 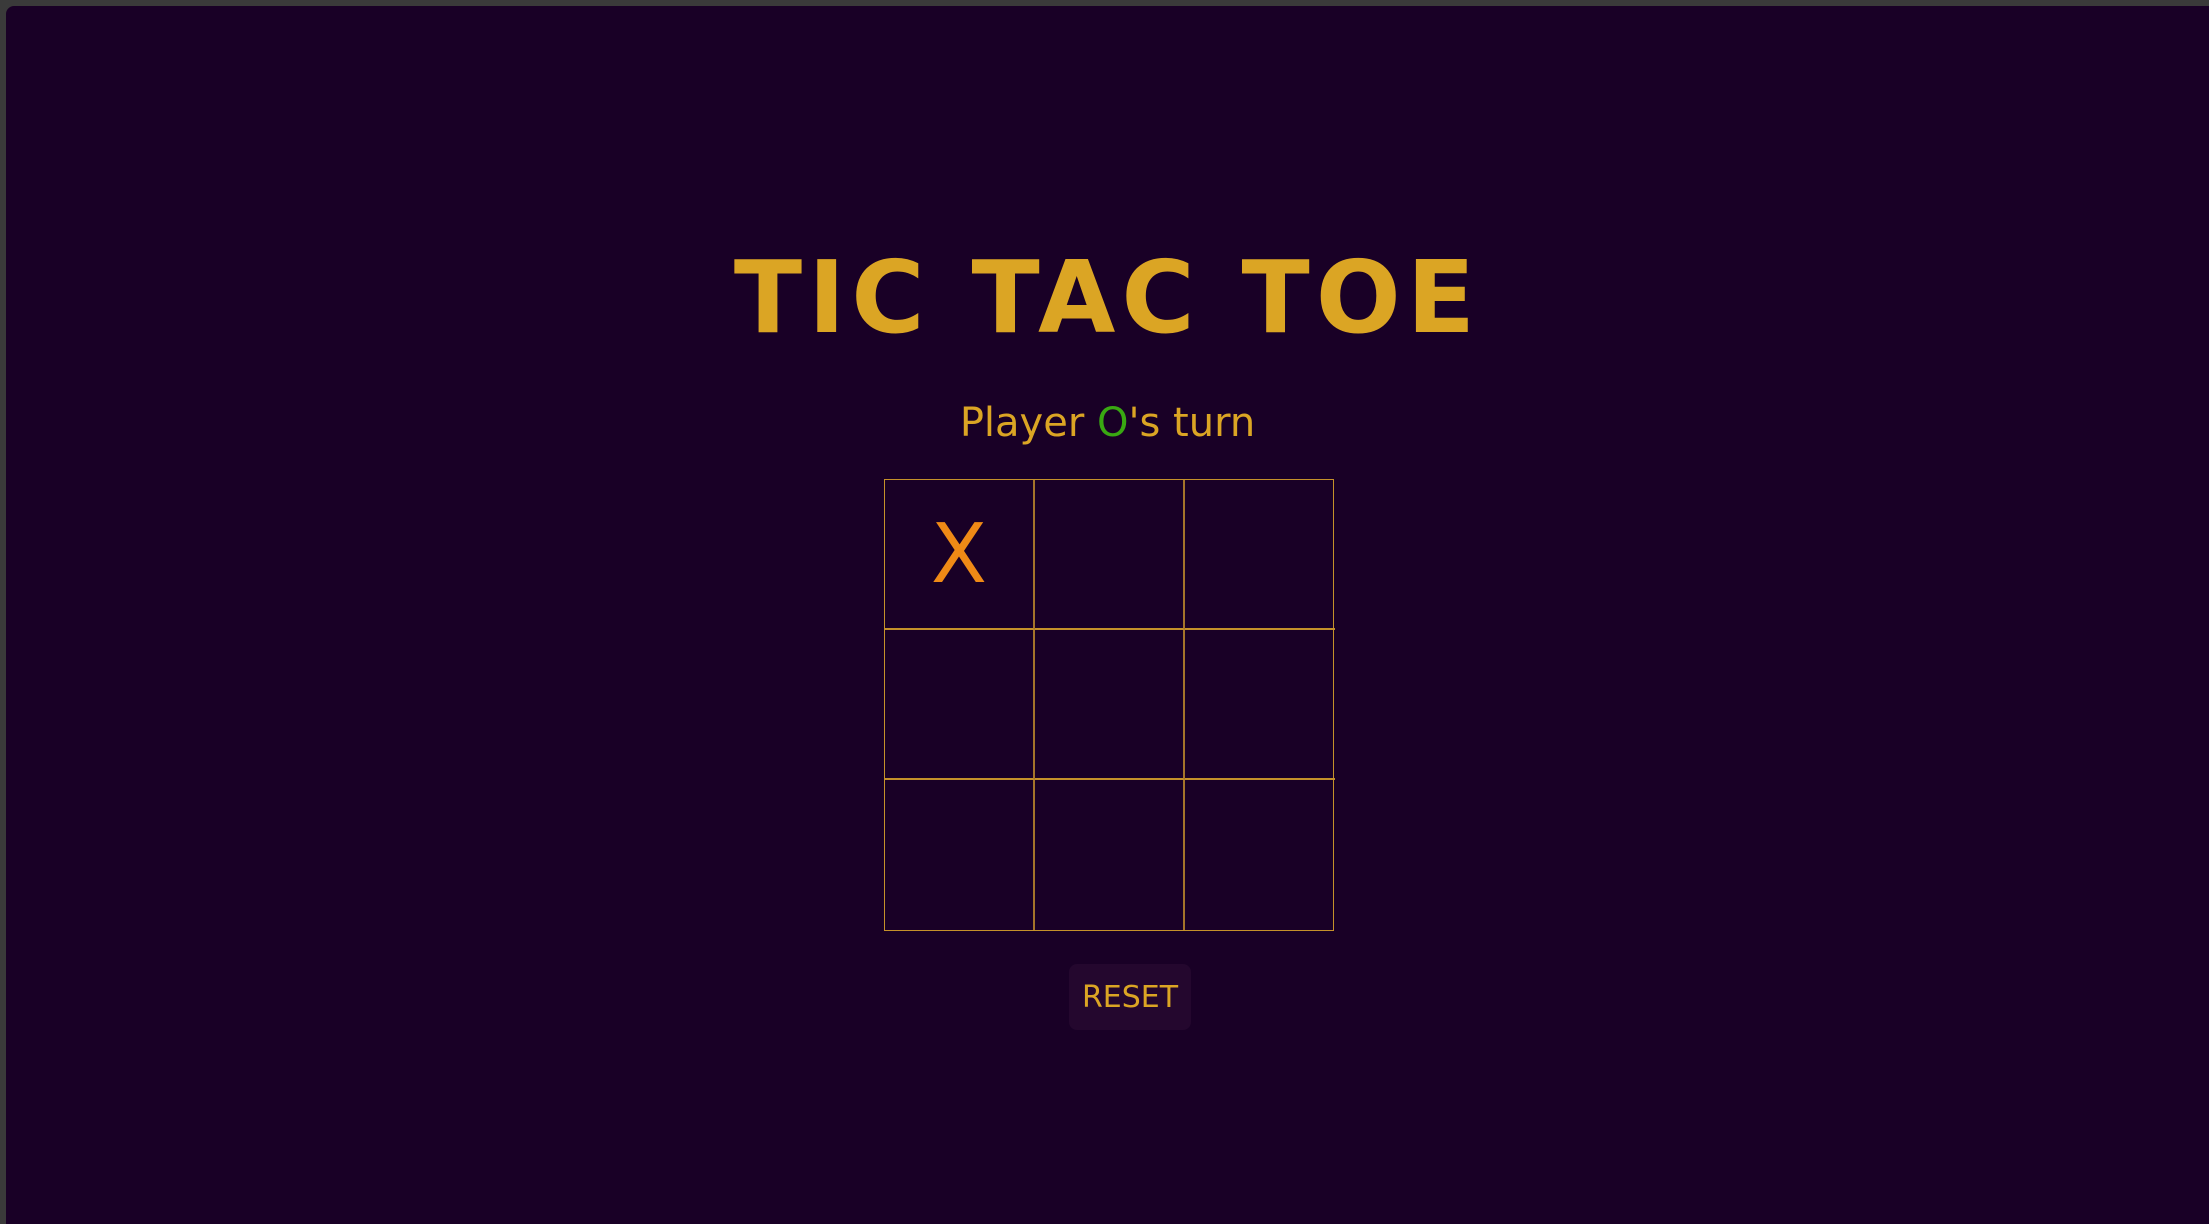 What do you see at coordinates (1028, 423) in the screenshot?
I see `turn-status-prefix: Player` at bounding box center [1028, 423].